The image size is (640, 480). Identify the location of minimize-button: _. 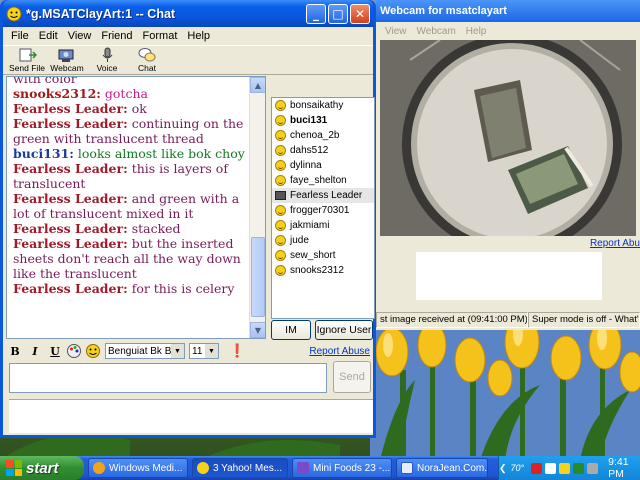
(316, 13).